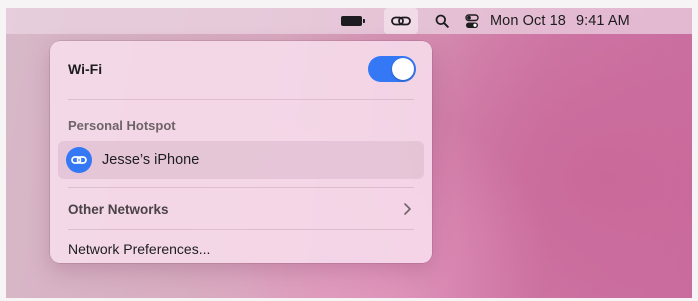 The image size is (698, 301). I want to click on control-center-icon, so click(472, 21).